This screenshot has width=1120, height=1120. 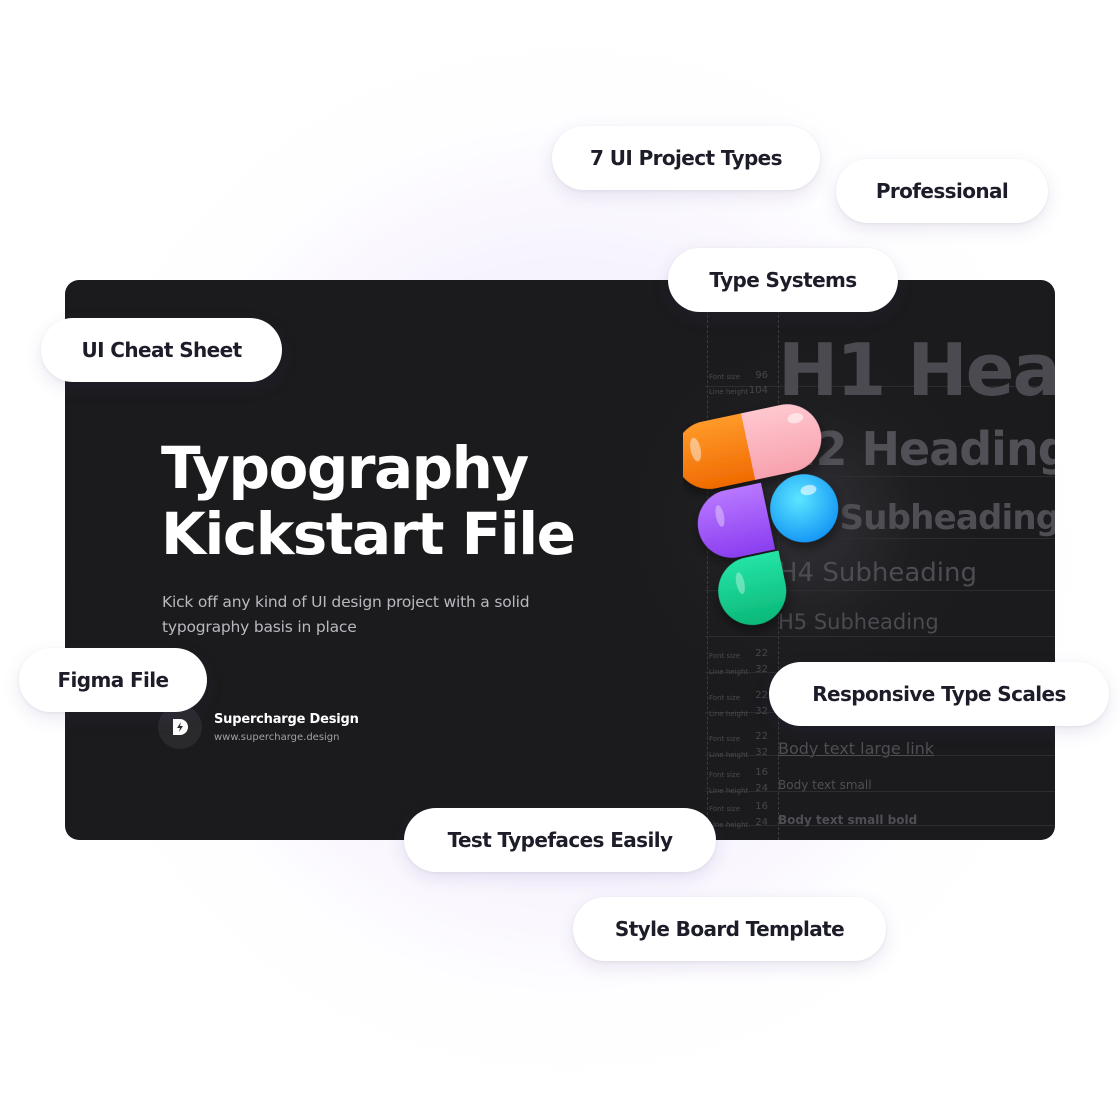 I want to click on font-size-value: 96, so click(x=761, y=375).